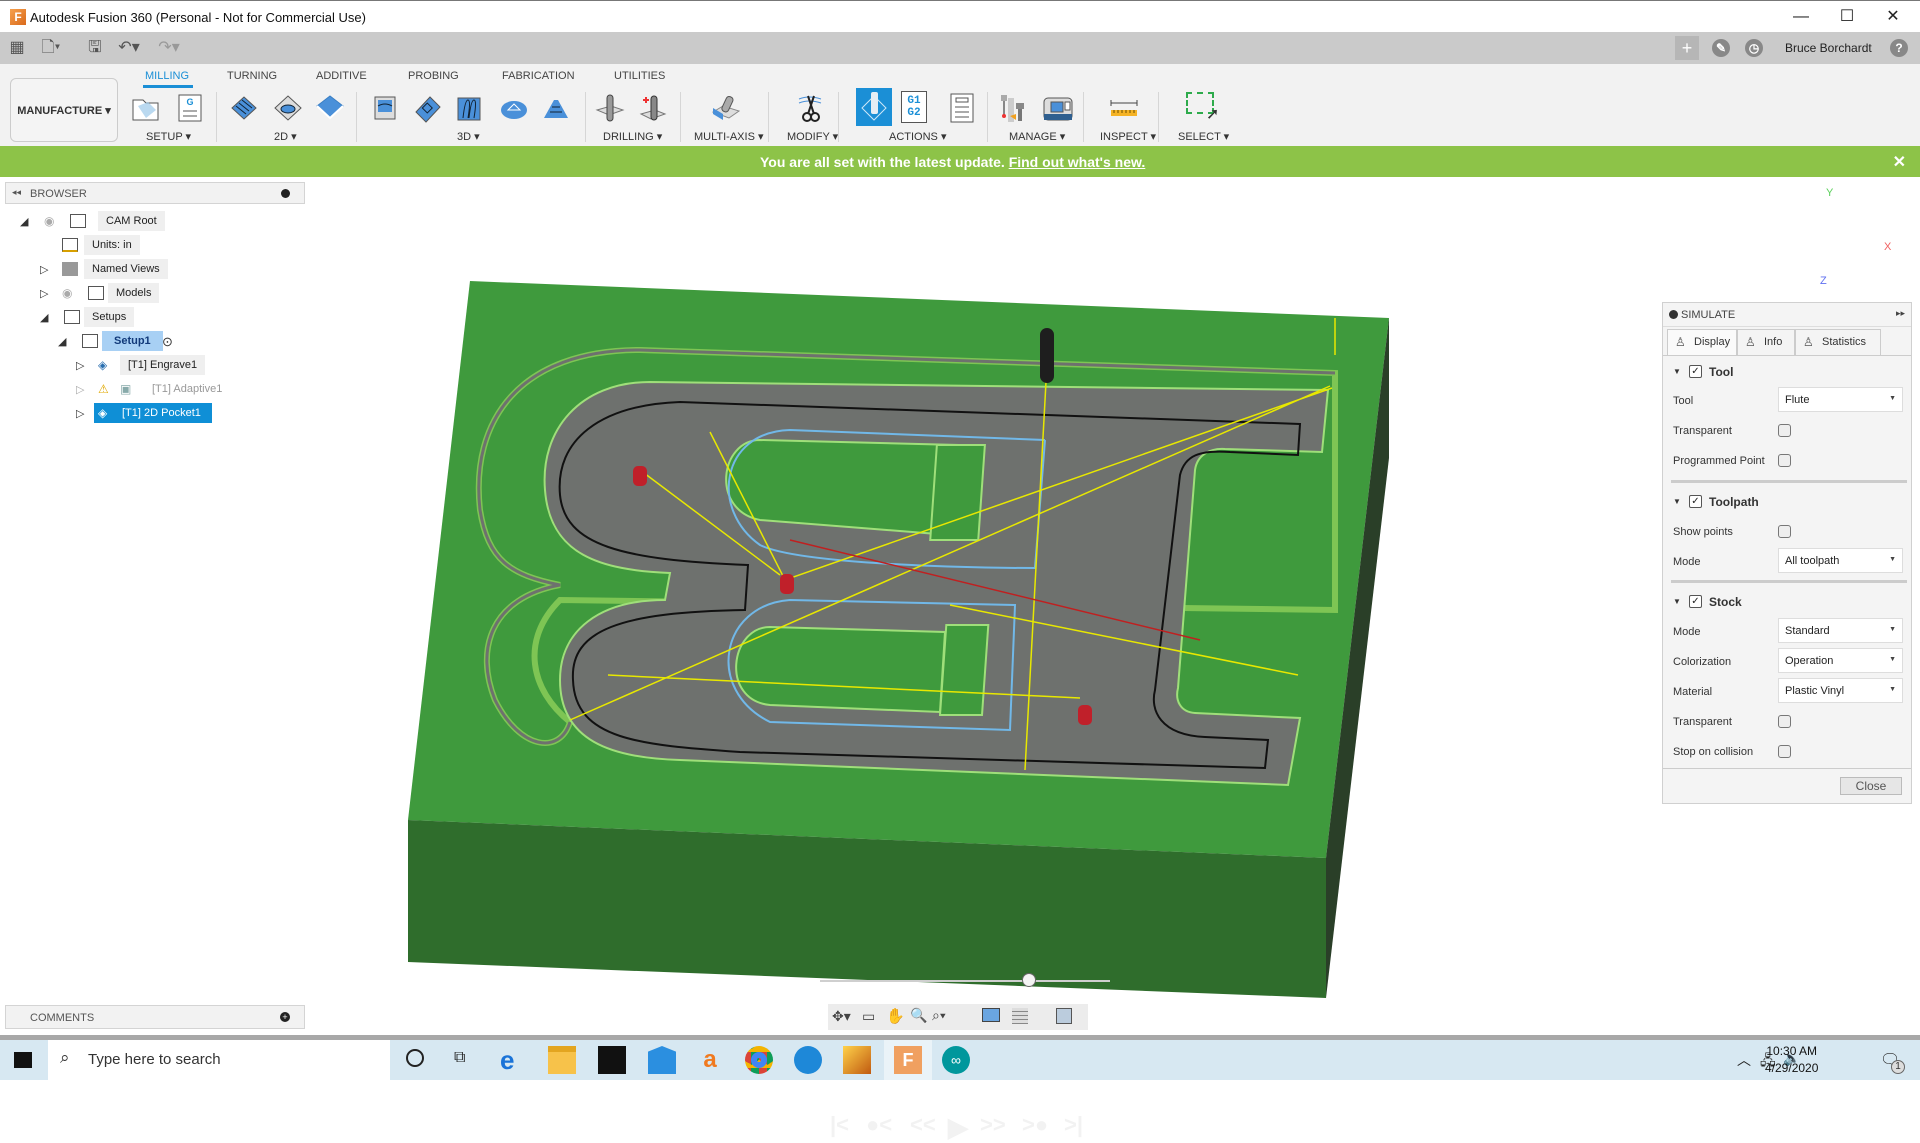 Image resolution: width=1920 pixels, height=1143 pixels. I want to click on skip-to-start-button: |<, so click(839, 1125).